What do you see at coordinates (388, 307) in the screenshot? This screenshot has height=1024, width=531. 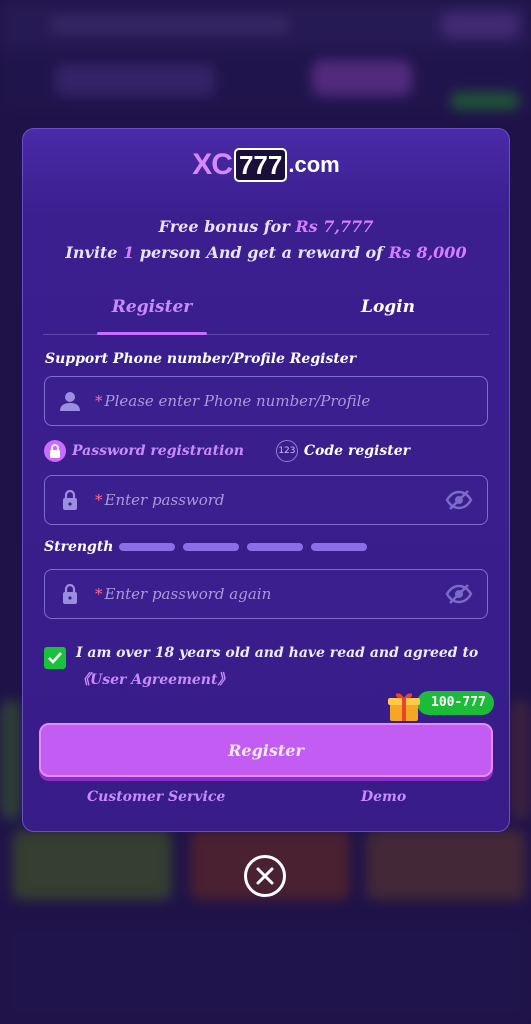 I see `tab-login: Login` at bounding box center [388, 307].